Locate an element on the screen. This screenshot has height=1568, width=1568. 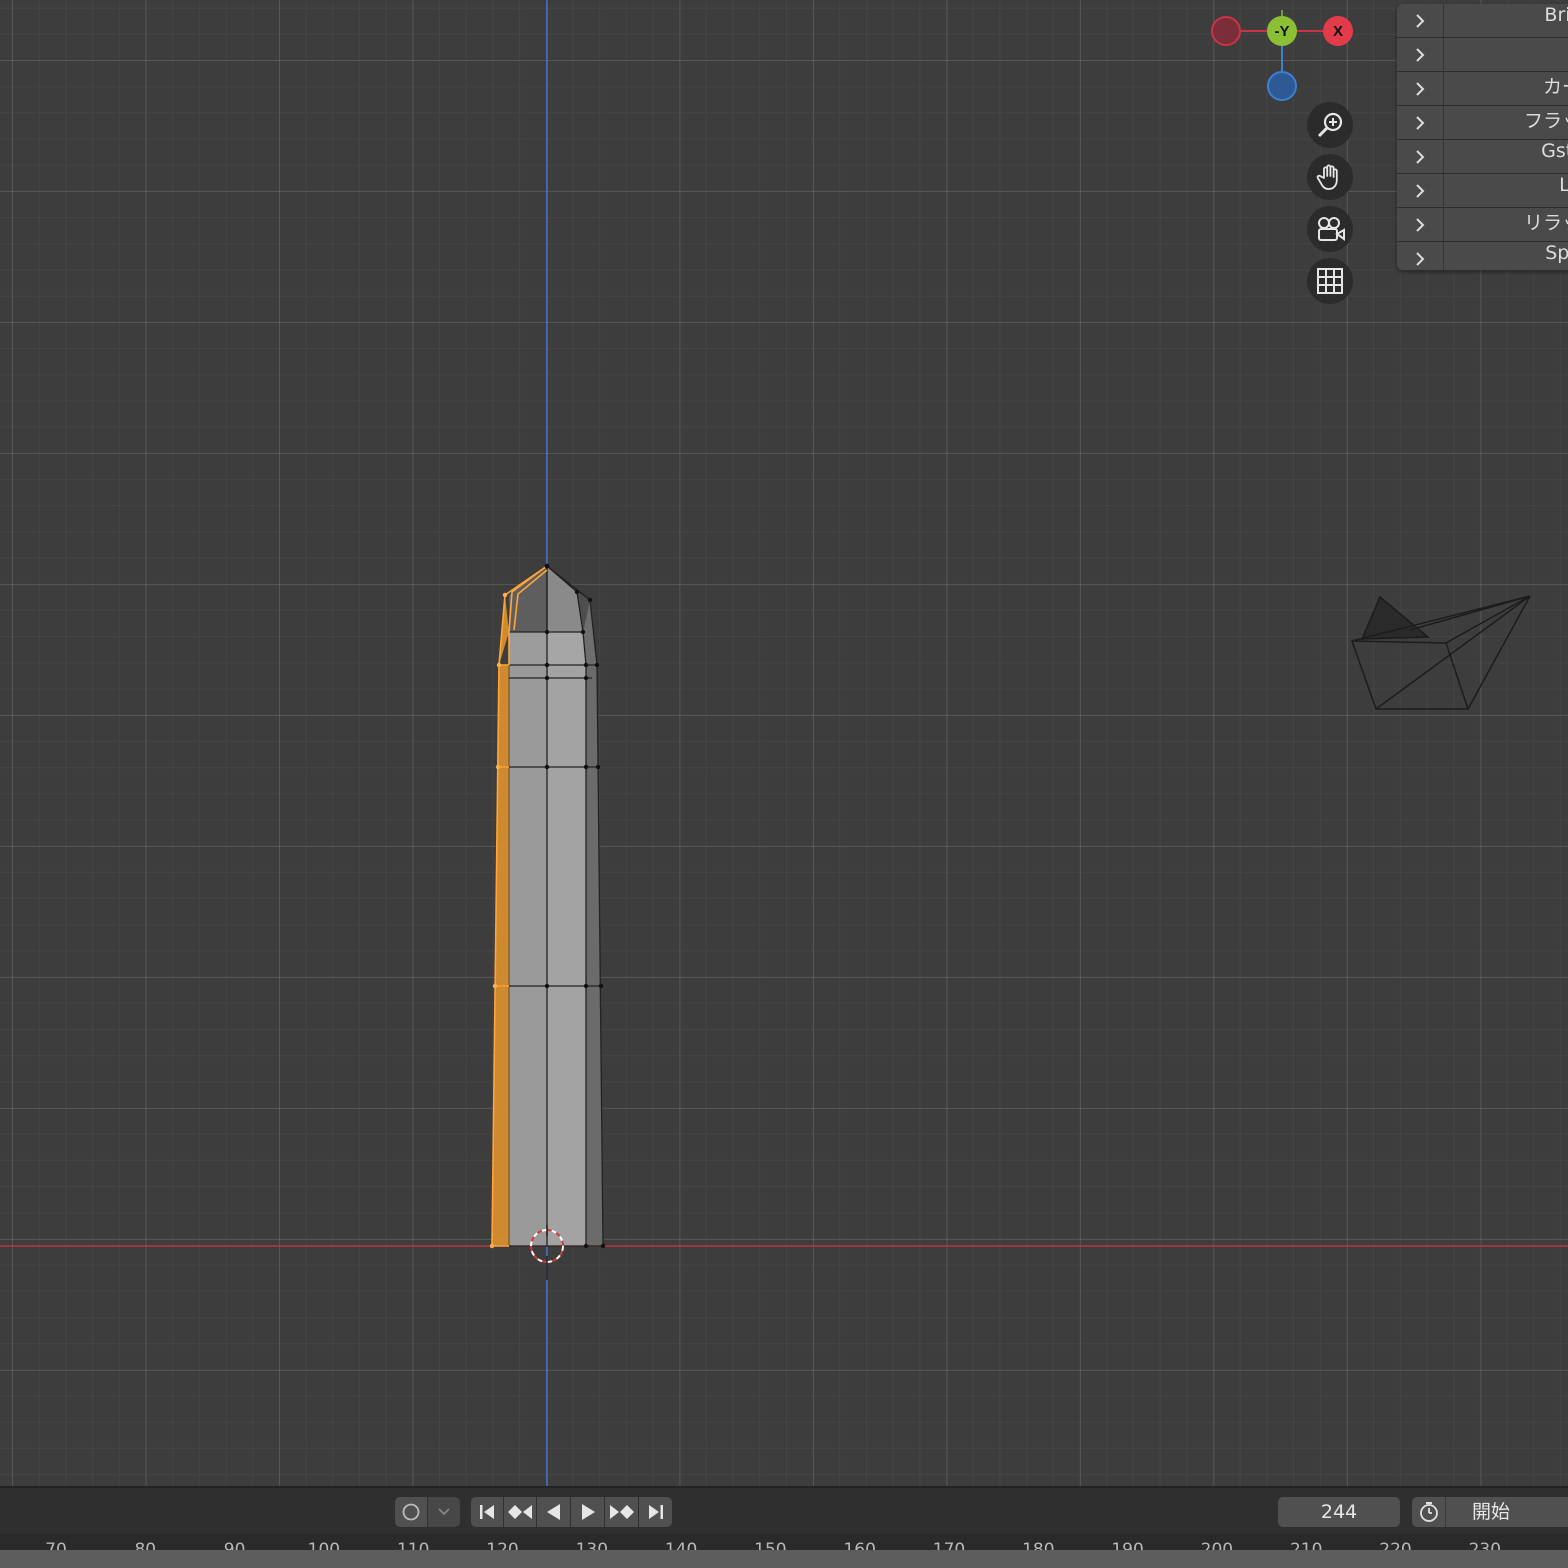
play-icon is located at coordinates (588, 1512).